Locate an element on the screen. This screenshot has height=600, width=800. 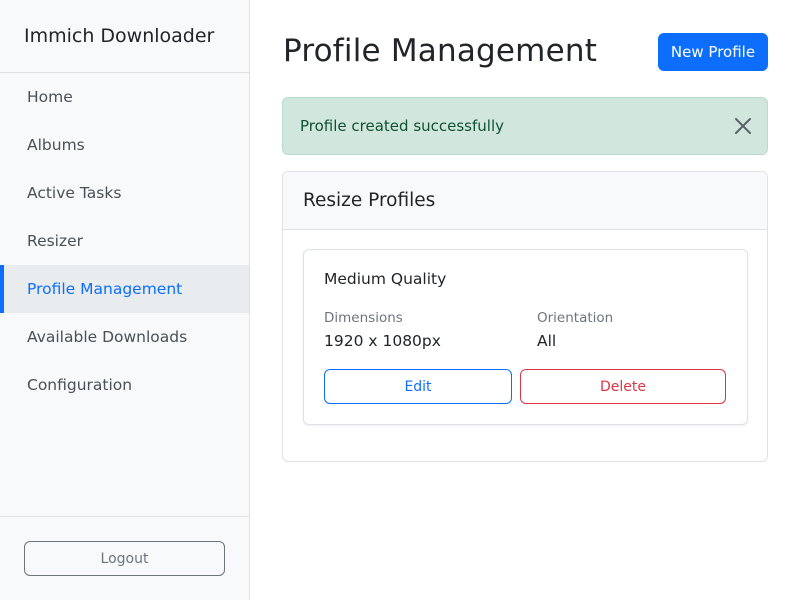
orientation-value: All is located at coordinates (547, 341).